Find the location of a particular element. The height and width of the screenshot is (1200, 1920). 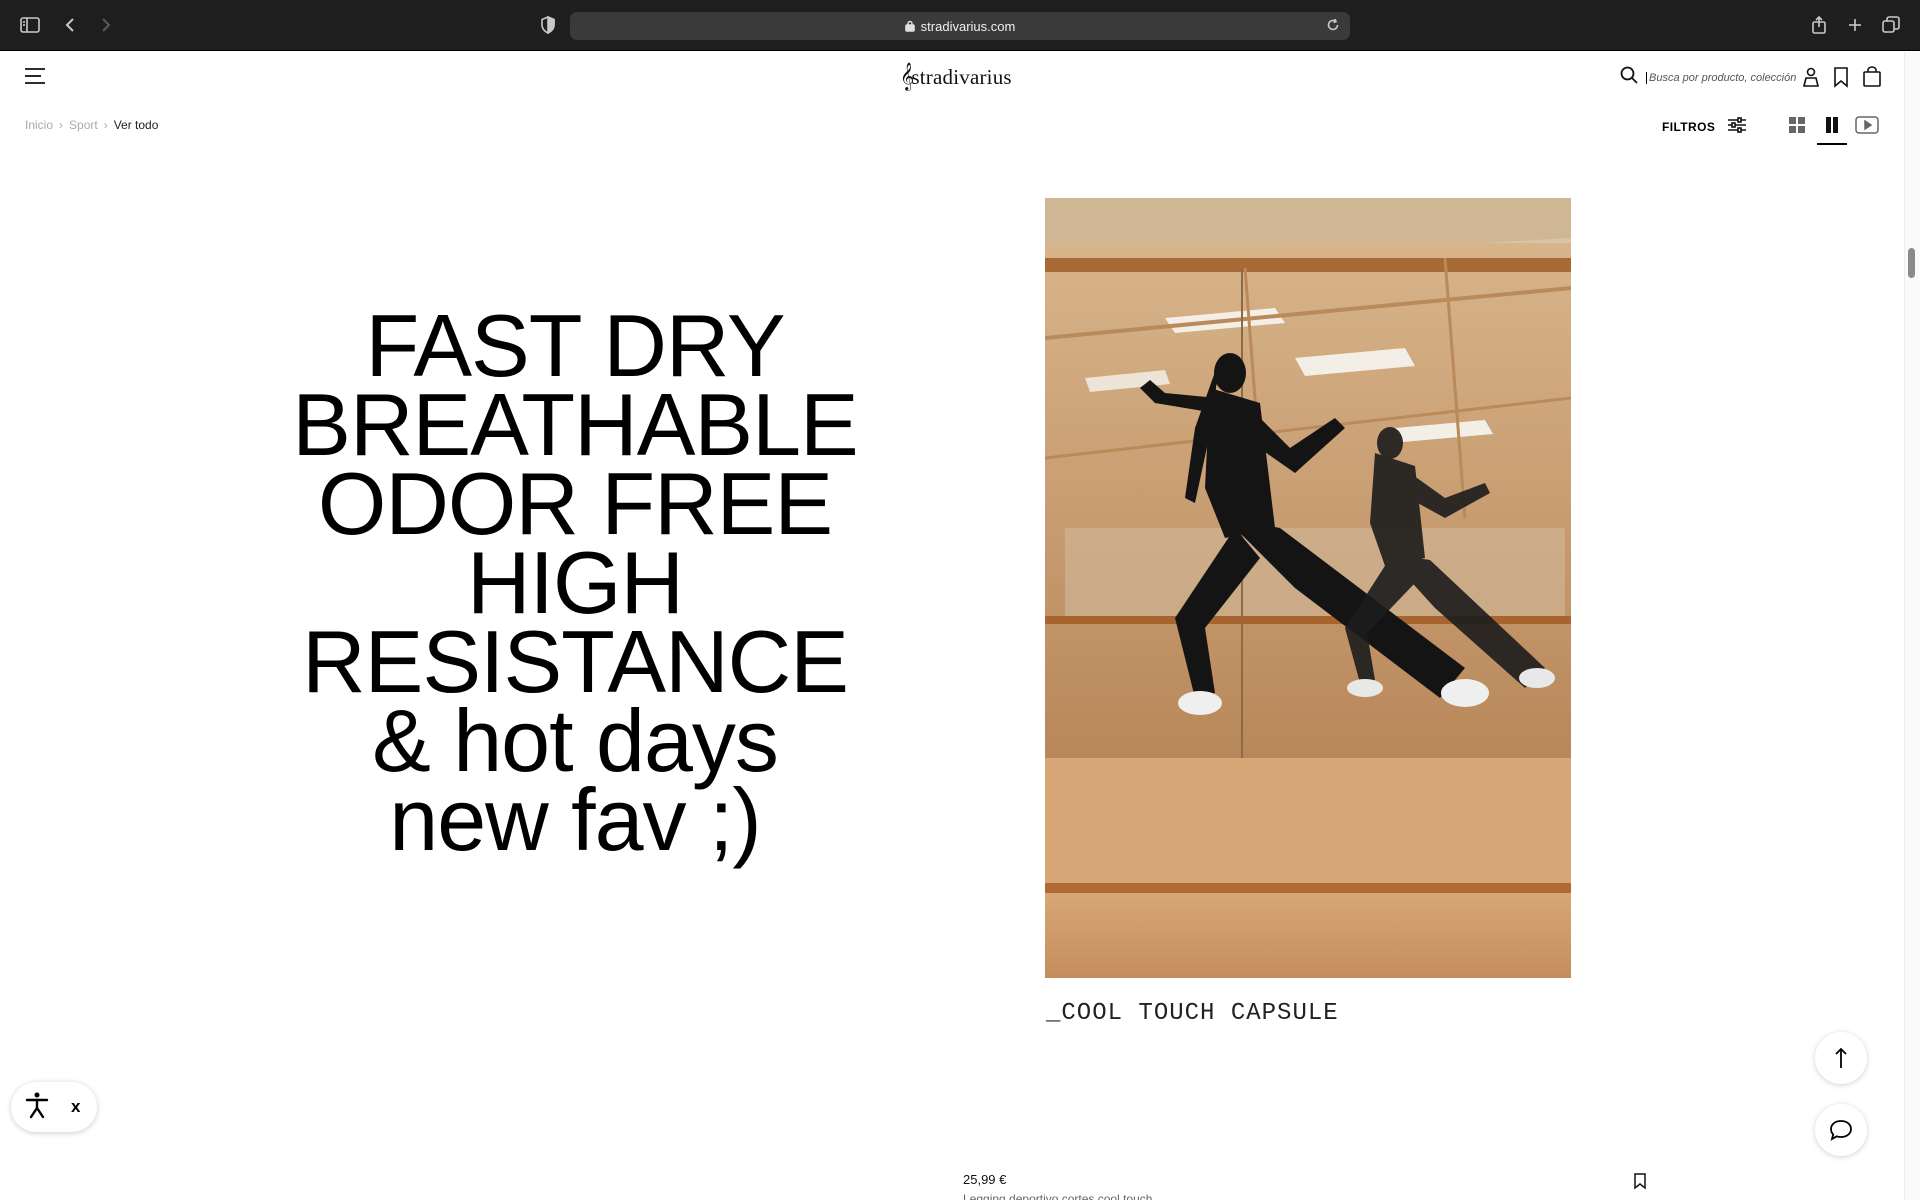

shopping-bag-icon is located at coordinates (1873, 77).